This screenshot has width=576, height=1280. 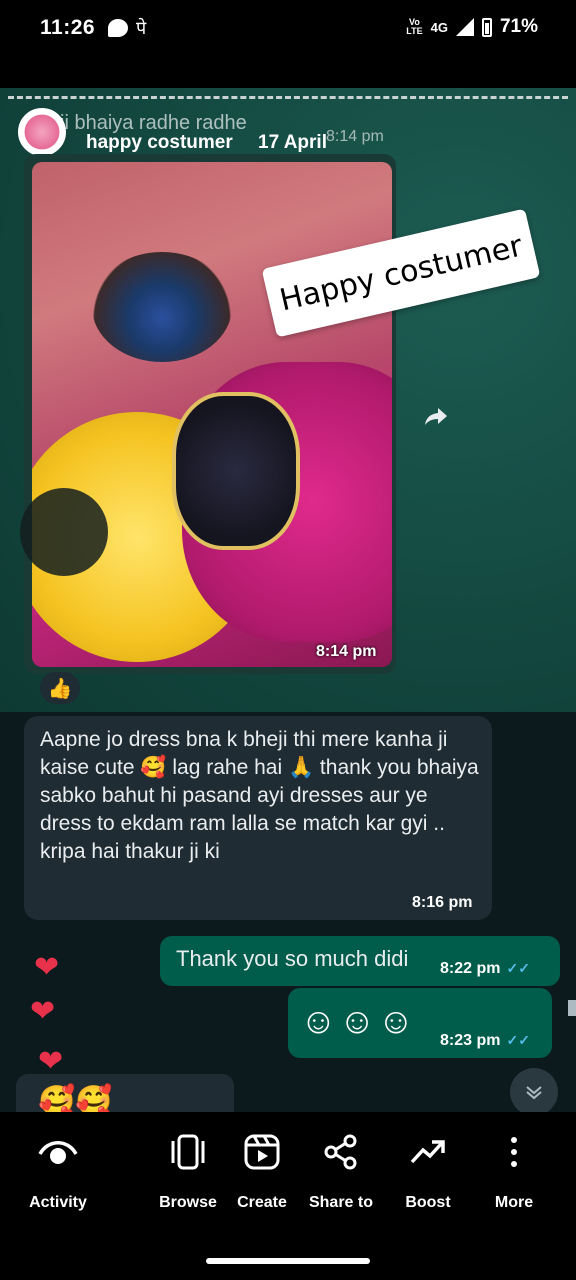 I want to click on eye-icon, so click(x=58, y=1152).